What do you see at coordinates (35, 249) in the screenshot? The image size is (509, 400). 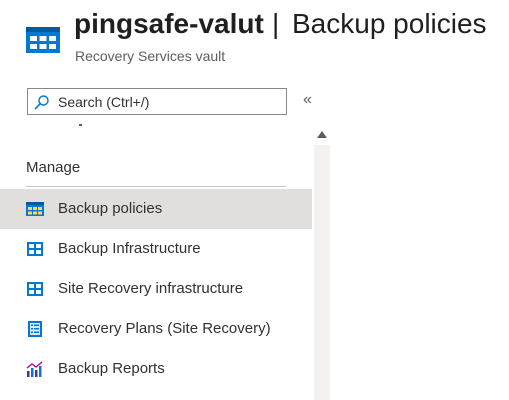 I see `backup-infrastructure-icon` at bounding box center [35, 249].